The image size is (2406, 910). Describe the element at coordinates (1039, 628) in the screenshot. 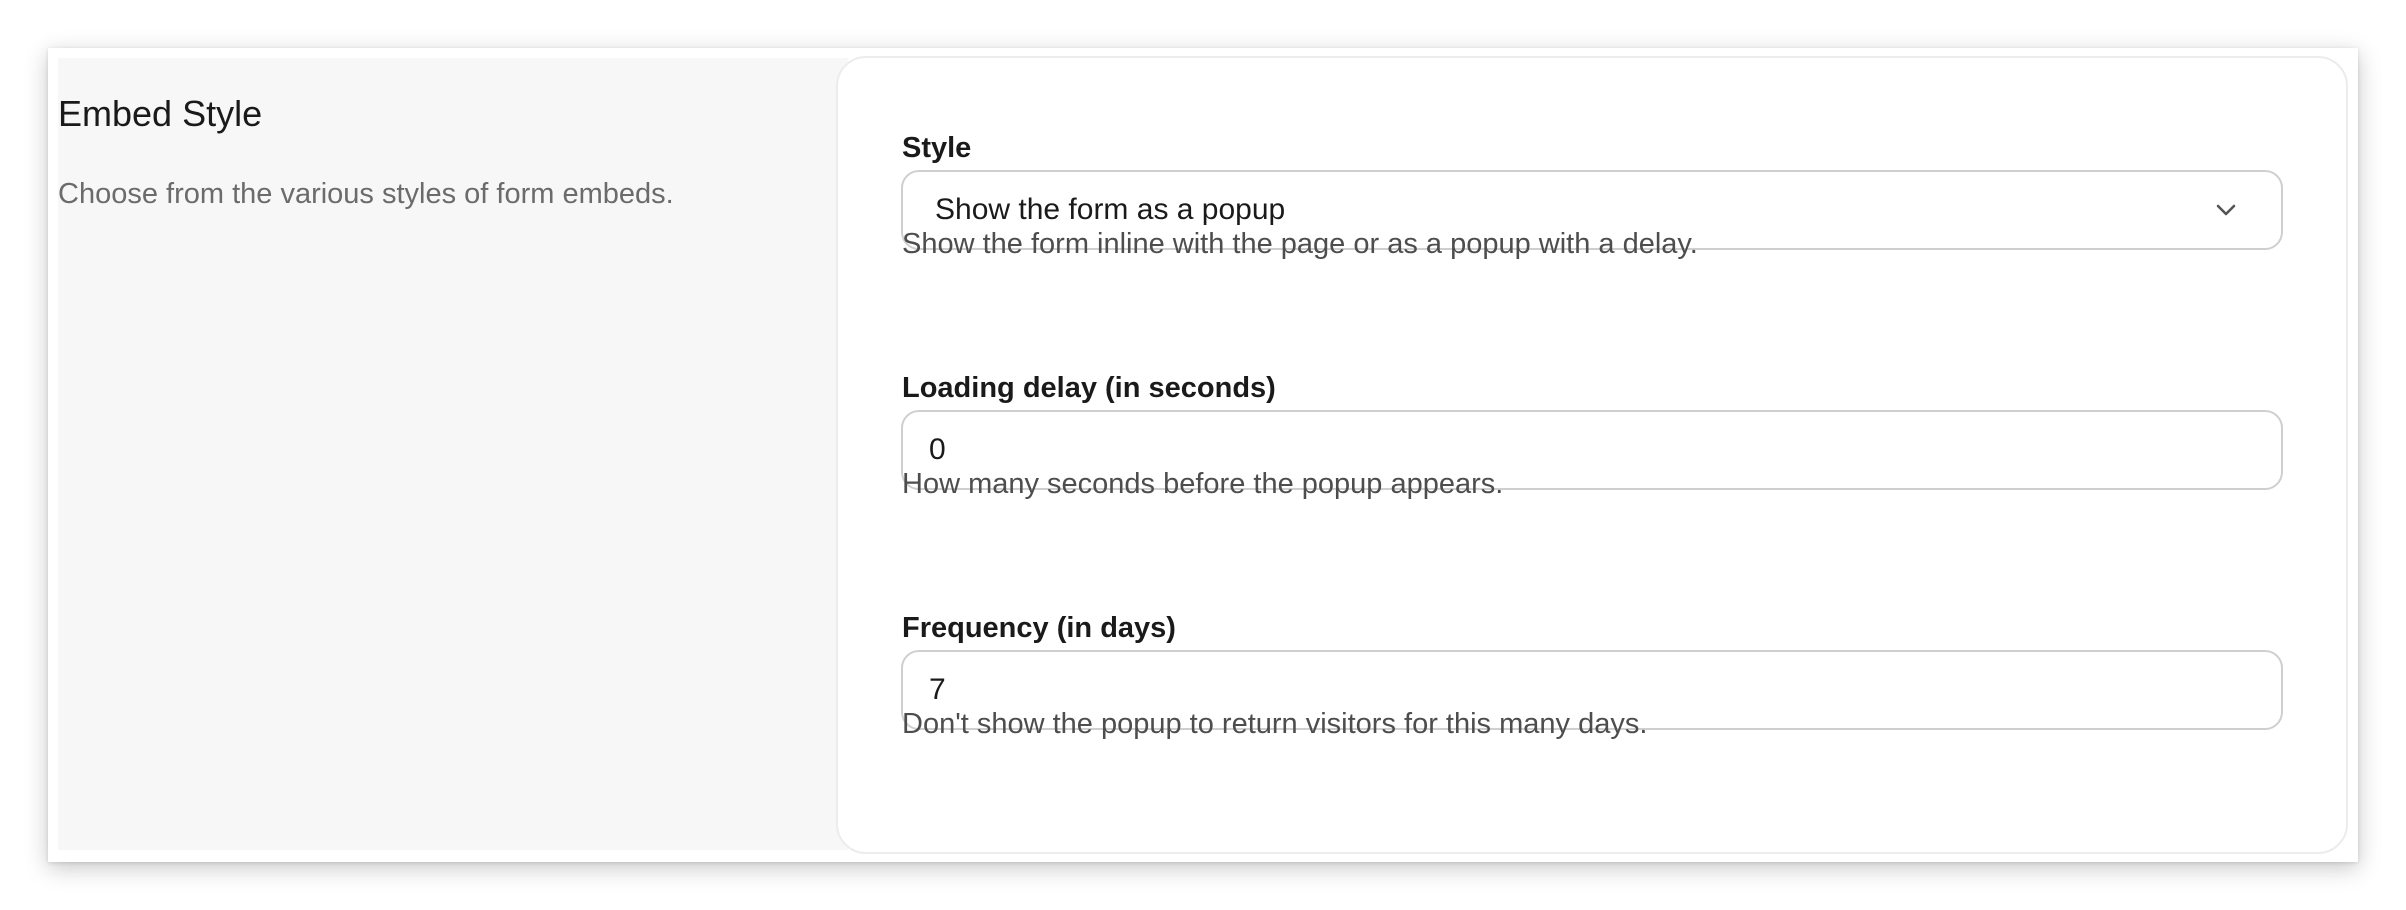

I see `frequency-label: Frequency (in days)` at that location.